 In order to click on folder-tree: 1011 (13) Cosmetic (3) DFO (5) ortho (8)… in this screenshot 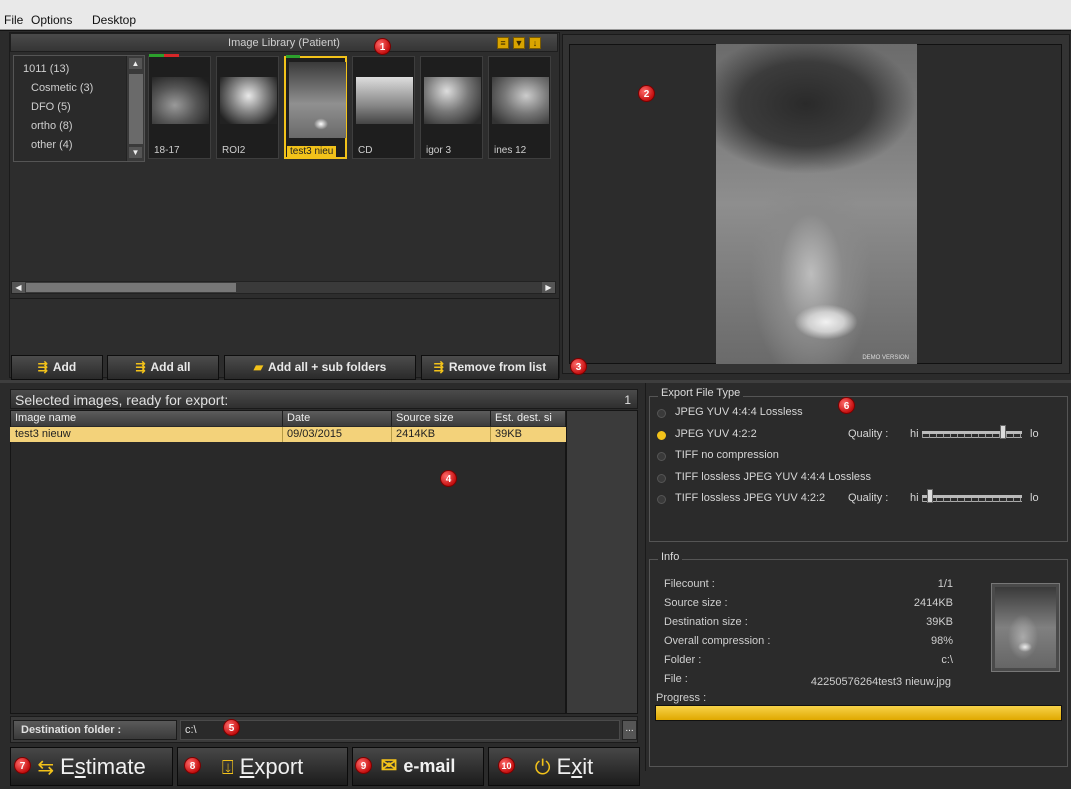, I will do `click(79, 108)`.